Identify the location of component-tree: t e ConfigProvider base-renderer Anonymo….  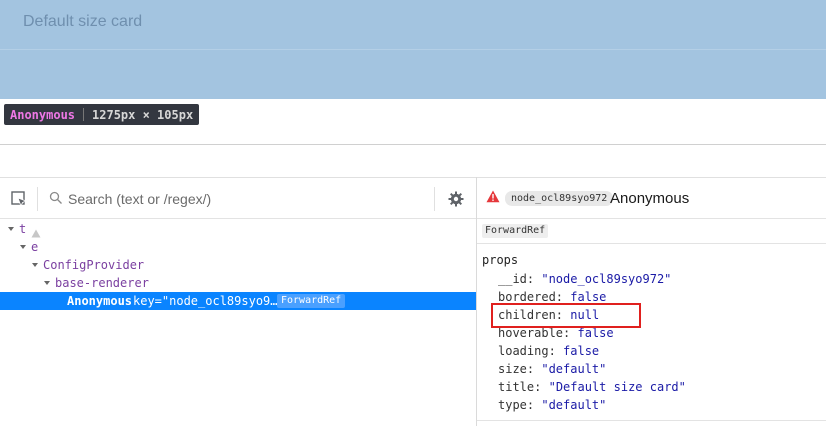
(238, 265).